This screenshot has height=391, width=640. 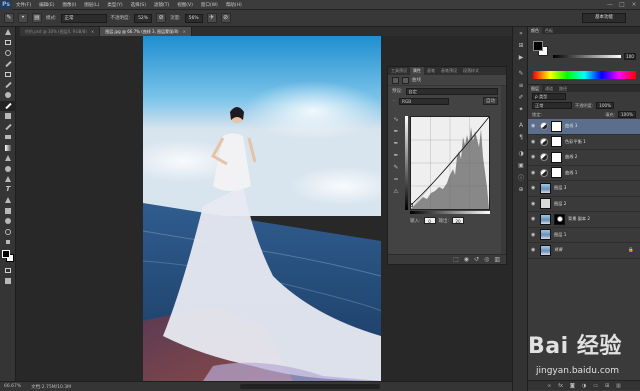 What do you see at coordinates (399, 71) in the screenshot?
I see `tab-tool-presets: 工具预设` at bounding box center [399, 71].